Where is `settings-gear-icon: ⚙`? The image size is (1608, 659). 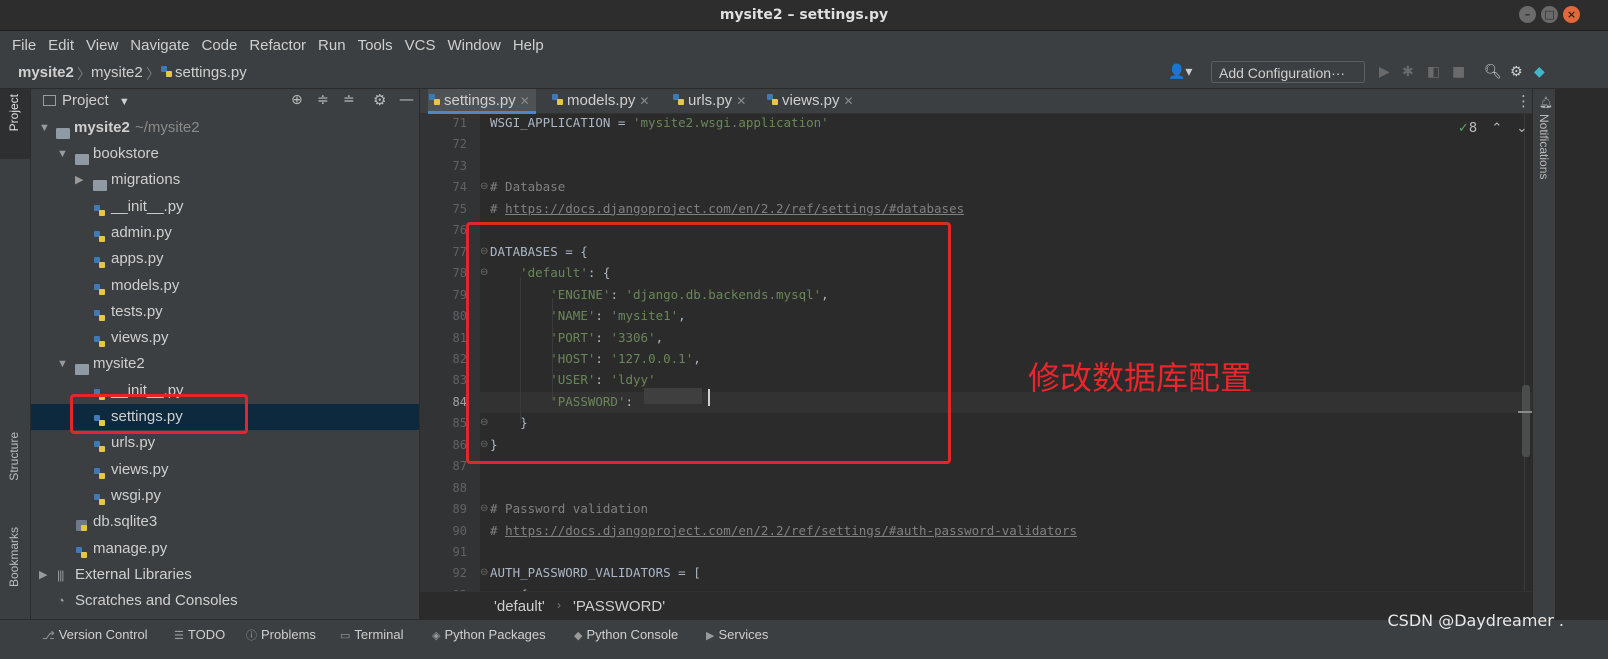
settings-gear-icon: ⚙ is located at coordinates (1516, 72).